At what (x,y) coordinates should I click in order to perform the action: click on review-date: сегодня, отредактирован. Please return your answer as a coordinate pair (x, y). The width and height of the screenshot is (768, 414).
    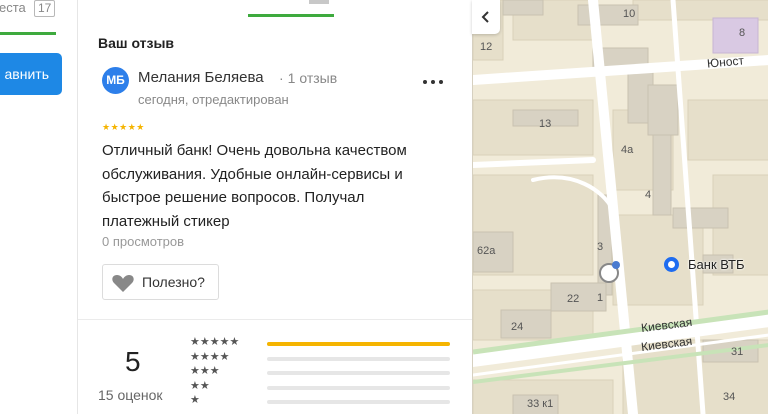
    Looking at the image, I should click on (213, 99).